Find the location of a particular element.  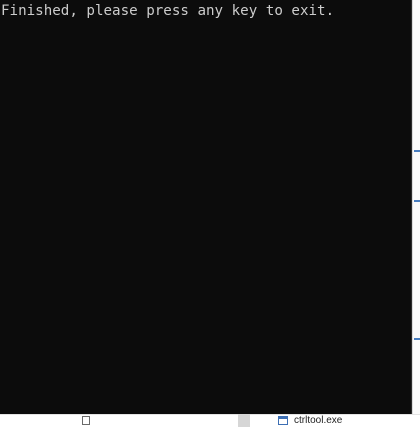

file-list-item-ctrltool: ctrltool.exe is located at coordinates (310, 420).